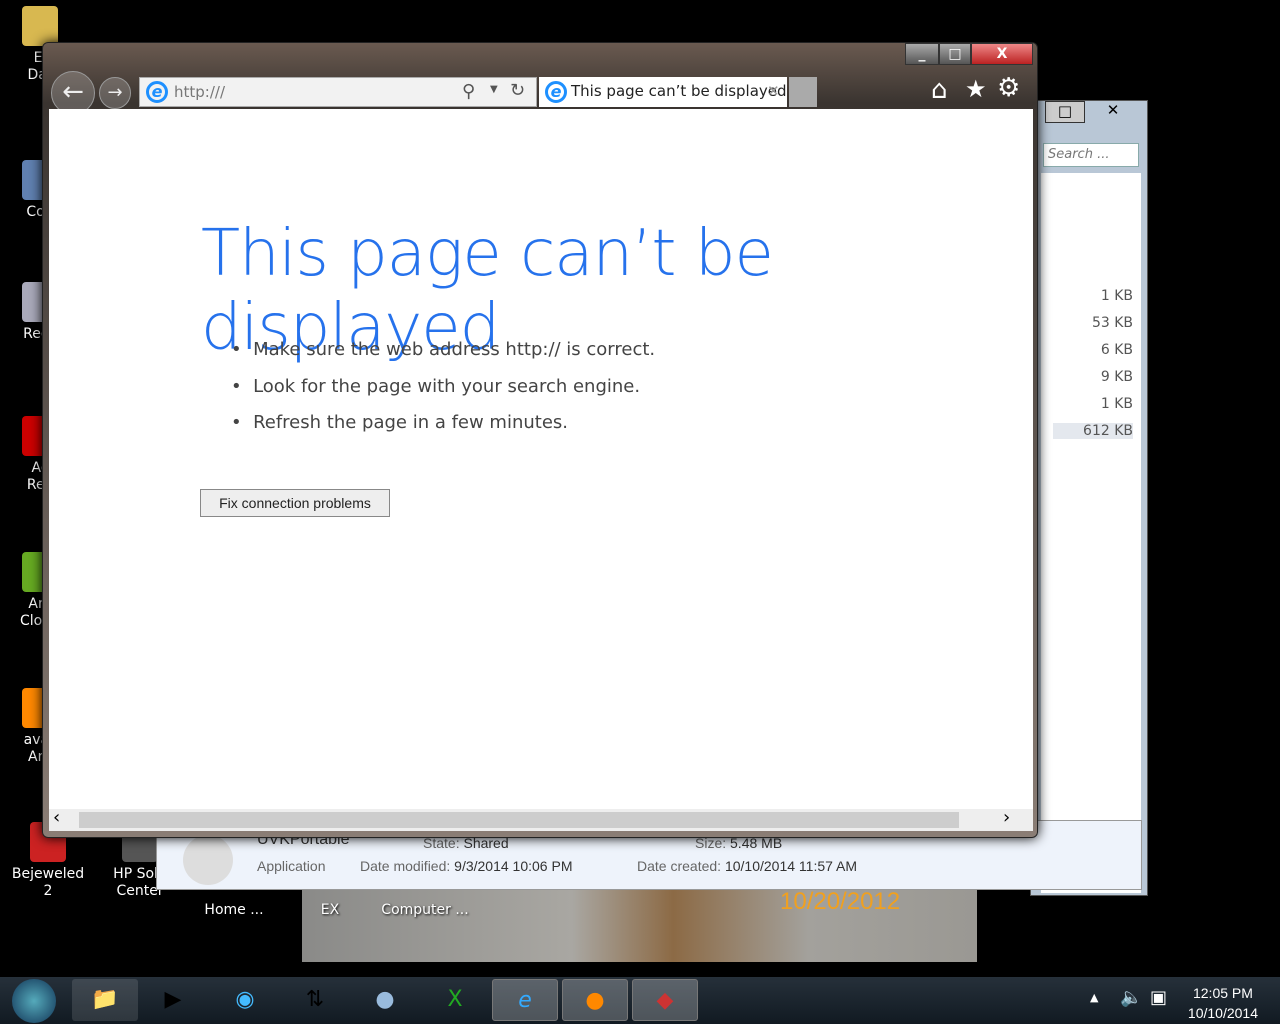 The height and width of the screenshot is (1024, 1280). I want to click on address-text: http:///, so click(200, 92).